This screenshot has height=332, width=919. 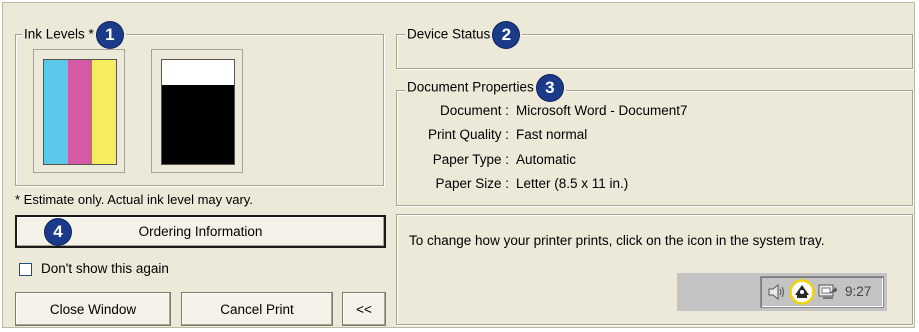 What do you see at coordinates (552, 134) in the screenshot?
I see `print-quality-value: Fast normal` at bounding box center [552, 134].